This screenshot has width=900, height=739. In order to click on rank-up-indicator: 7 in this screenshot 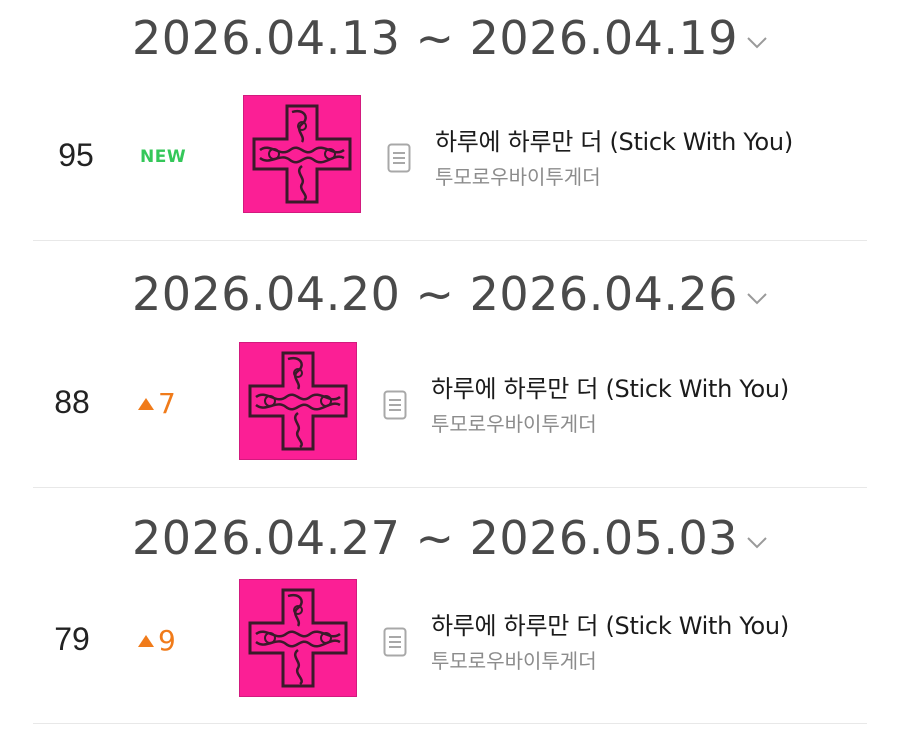, I will do `click(157, 403)`.